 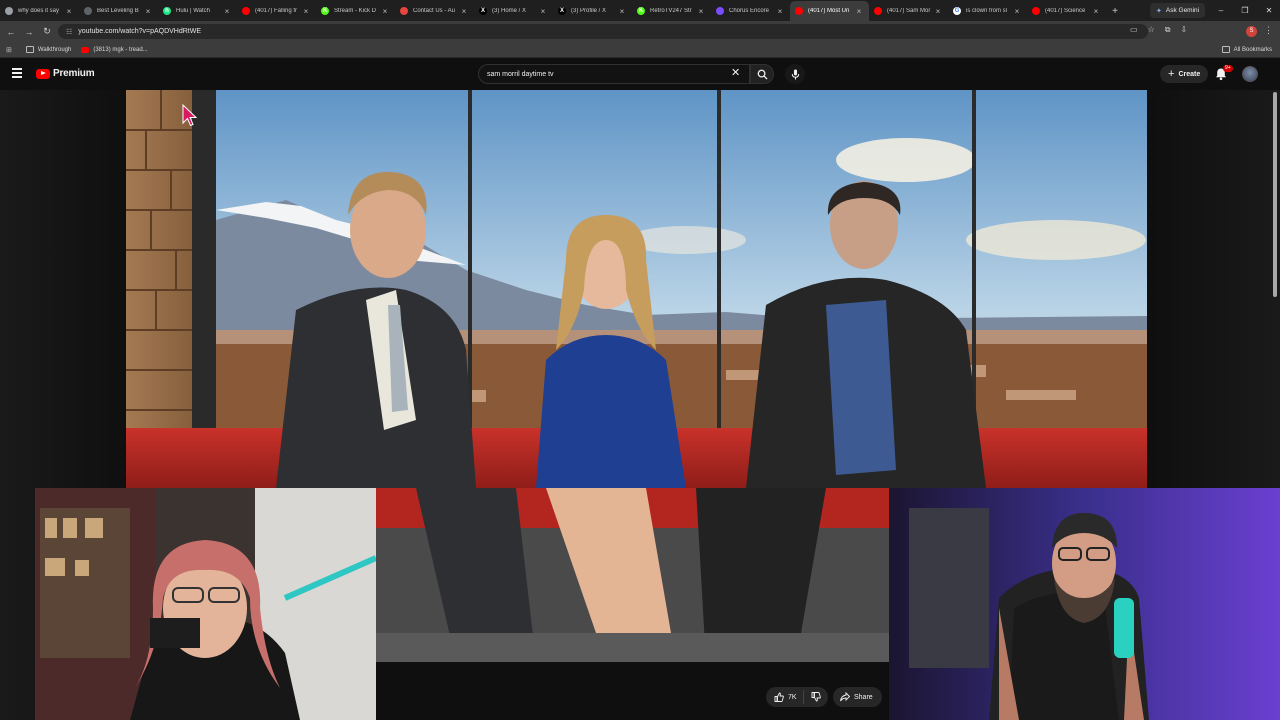 What do you see at coordinates (1251, 31) in the screenshot?
I see `profile-avatar: S` at bounding box center [1251, 31].